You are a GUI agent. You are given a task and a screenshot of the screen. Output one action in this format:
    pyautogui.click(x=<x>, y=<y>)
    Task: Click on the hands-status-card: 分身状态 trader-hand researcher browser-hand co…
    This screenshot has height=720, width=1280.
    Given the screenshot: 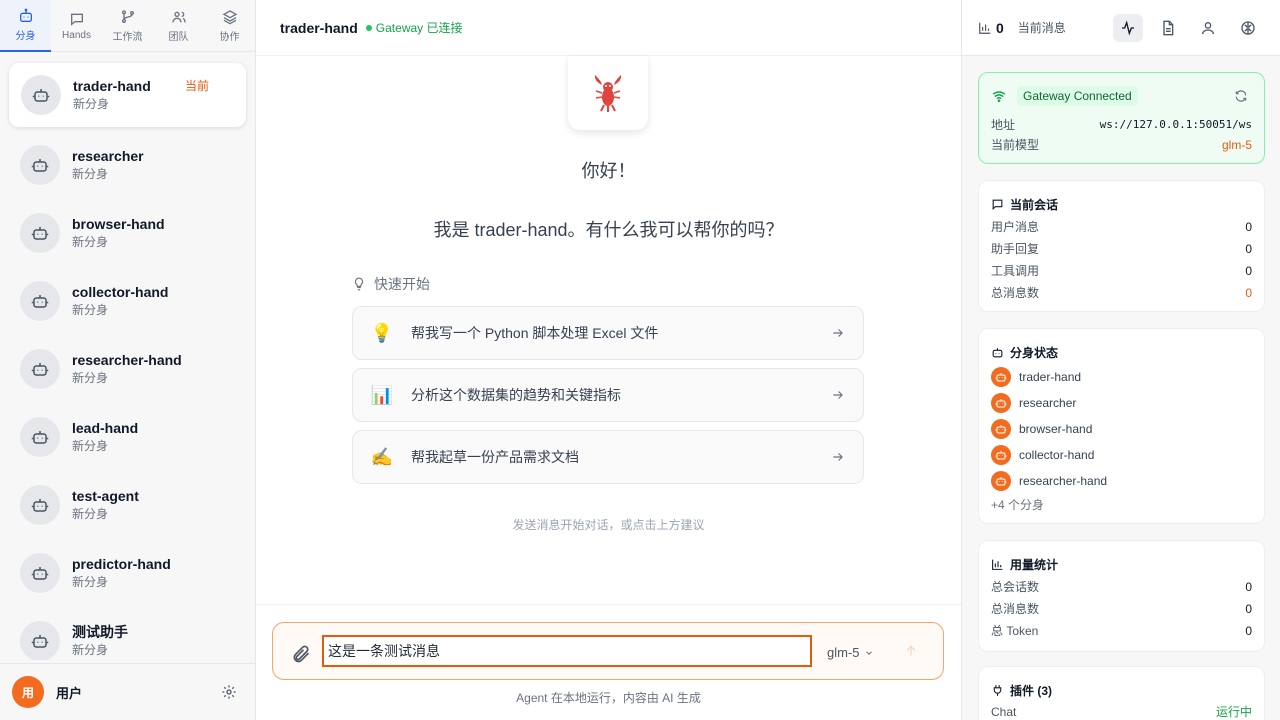 What is the action you would take?
    pyautogui.click(x=1121, y=426)
    